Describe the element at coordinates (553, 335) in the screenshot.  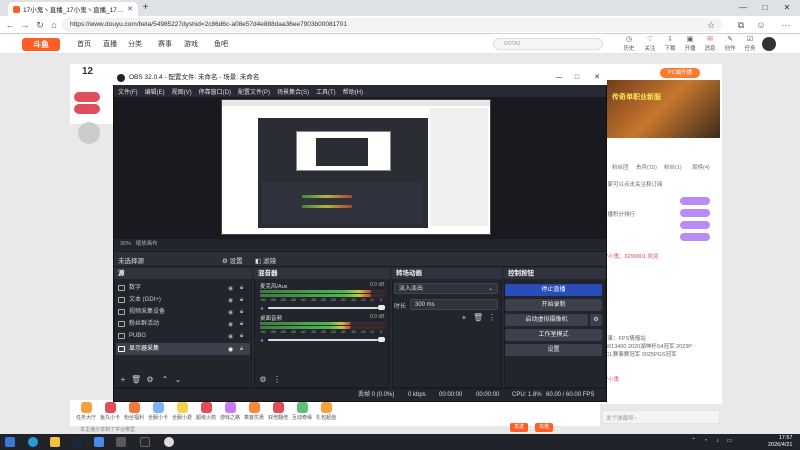
I see `studio-mode-button: 工作室模式` at that location.